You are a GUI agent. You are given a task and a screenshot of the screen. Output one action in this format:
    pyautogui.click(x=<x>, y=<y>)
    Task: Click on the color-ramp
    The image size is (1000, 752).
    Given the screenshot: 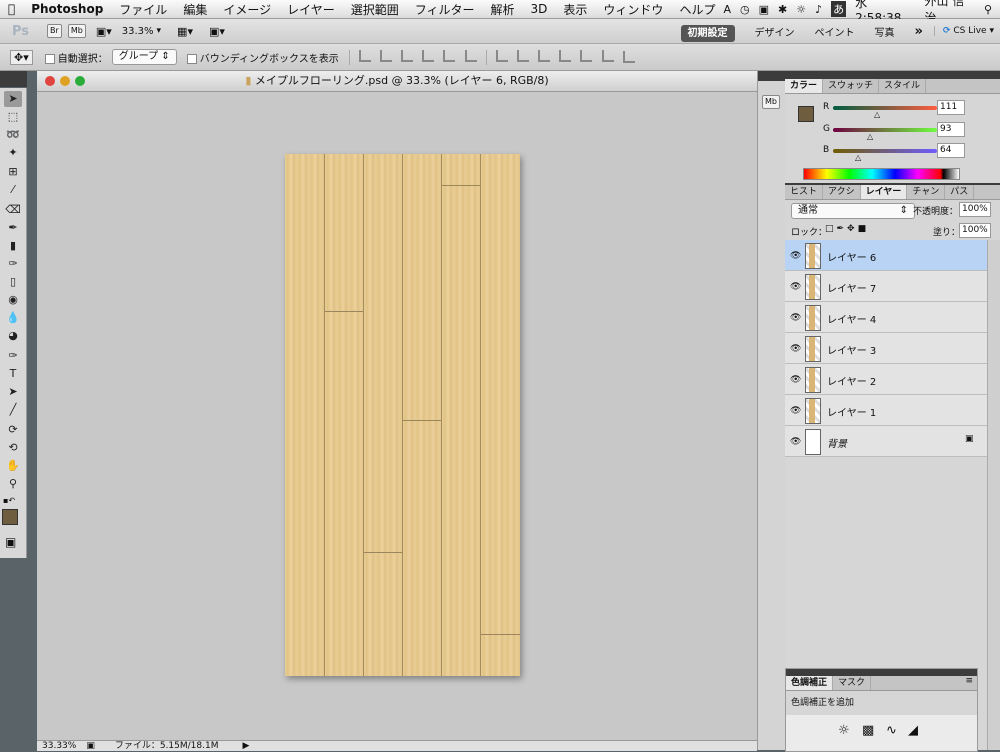 What is the action you would take?
    pyautogui.click(x=881, y=174)
    